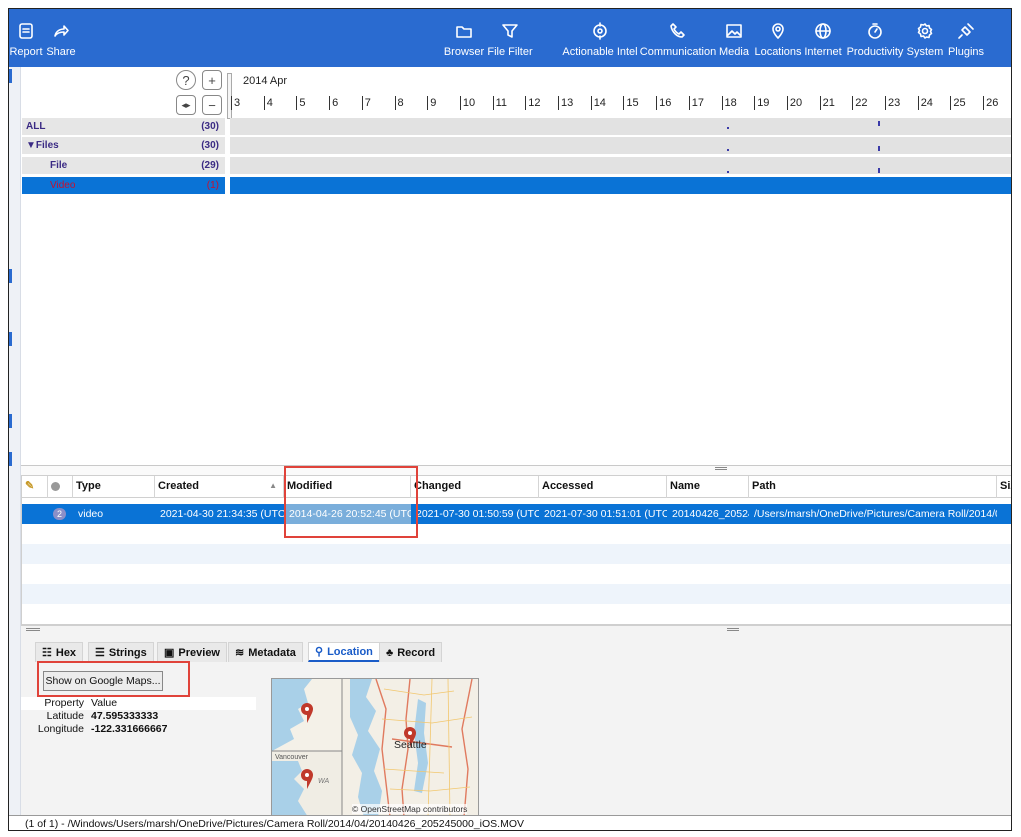 This screenshot has width=1021, height=837. What do you see at coordinates (475, 487) in the screenshot?
I see `column-header-changed: Changed` at bounding box center [475, 487].